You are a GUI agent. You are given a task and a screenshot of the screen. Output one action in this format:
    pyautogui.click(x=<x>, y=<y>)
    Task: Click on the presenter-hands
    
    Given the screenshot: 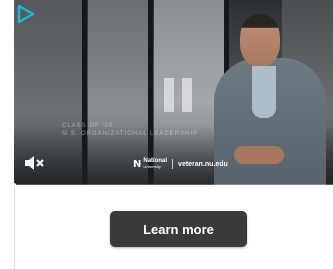 What is the action you would take?
    pyautogui.click(x=259, y=155)
    